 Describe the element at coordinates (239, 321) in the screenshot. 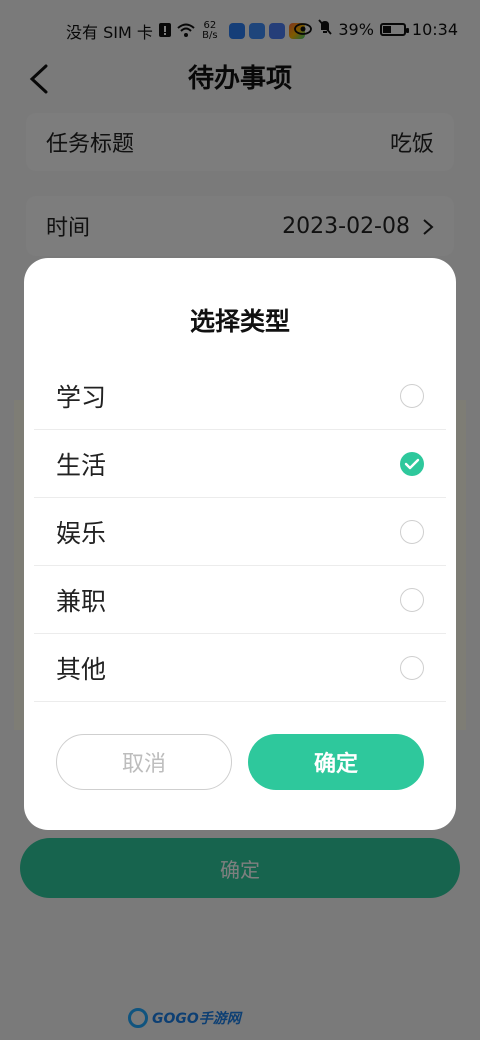

I see `dialog-title: 选择类型` at that location.